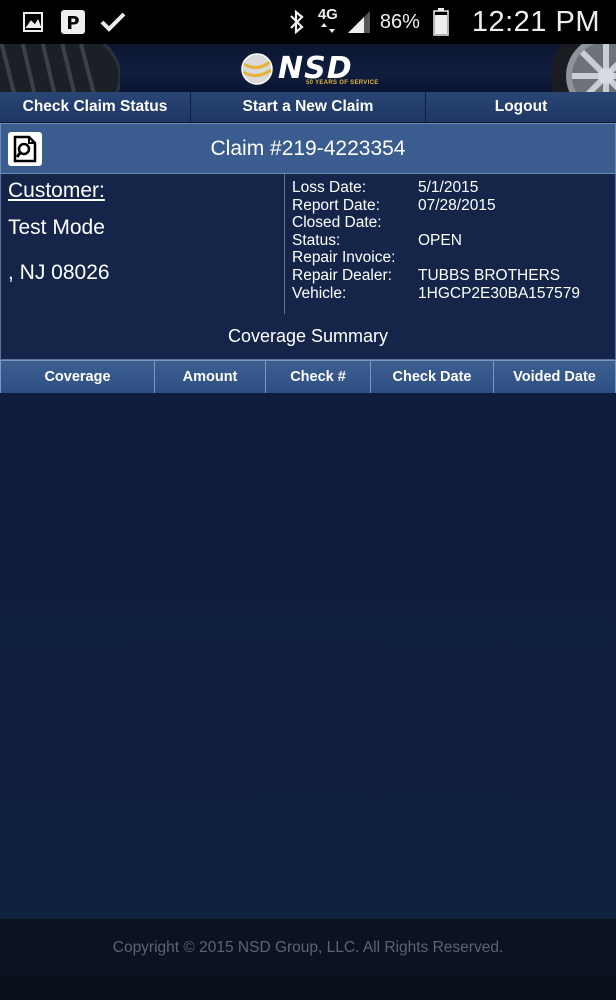 Image resolution: width=616 pixels, height=1000 pixels. Describe the element at coordinates (77, 377) in the screenshot. I see `column-header-coverage: Coverage` at that location.